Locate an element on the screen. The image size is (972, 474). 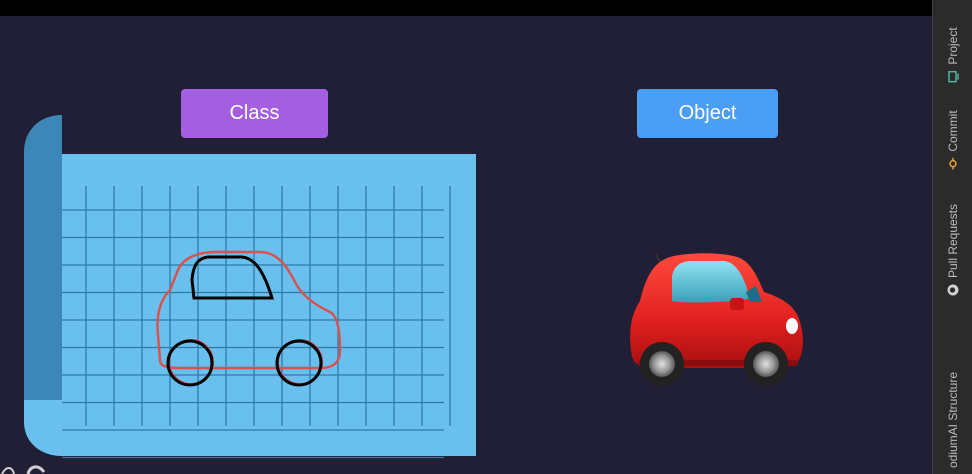
github-icon is located at coordinates (953, 290).